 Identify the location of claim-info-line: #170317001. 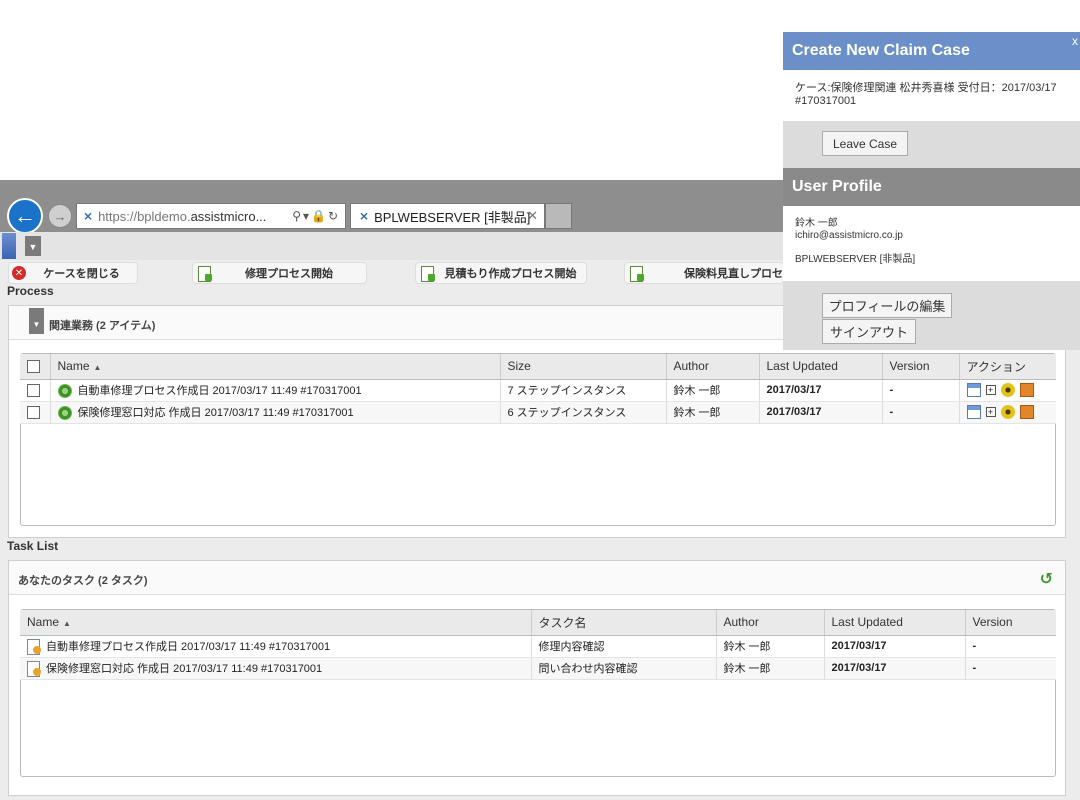
(826, 101).